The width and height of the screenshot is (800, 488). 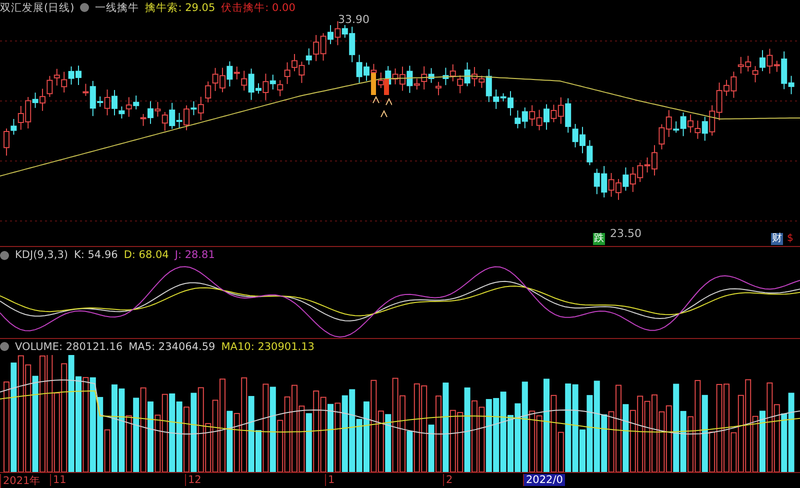 I want to click on indicator-name: KDJ(9,3,3), so click(x=41, y=255).